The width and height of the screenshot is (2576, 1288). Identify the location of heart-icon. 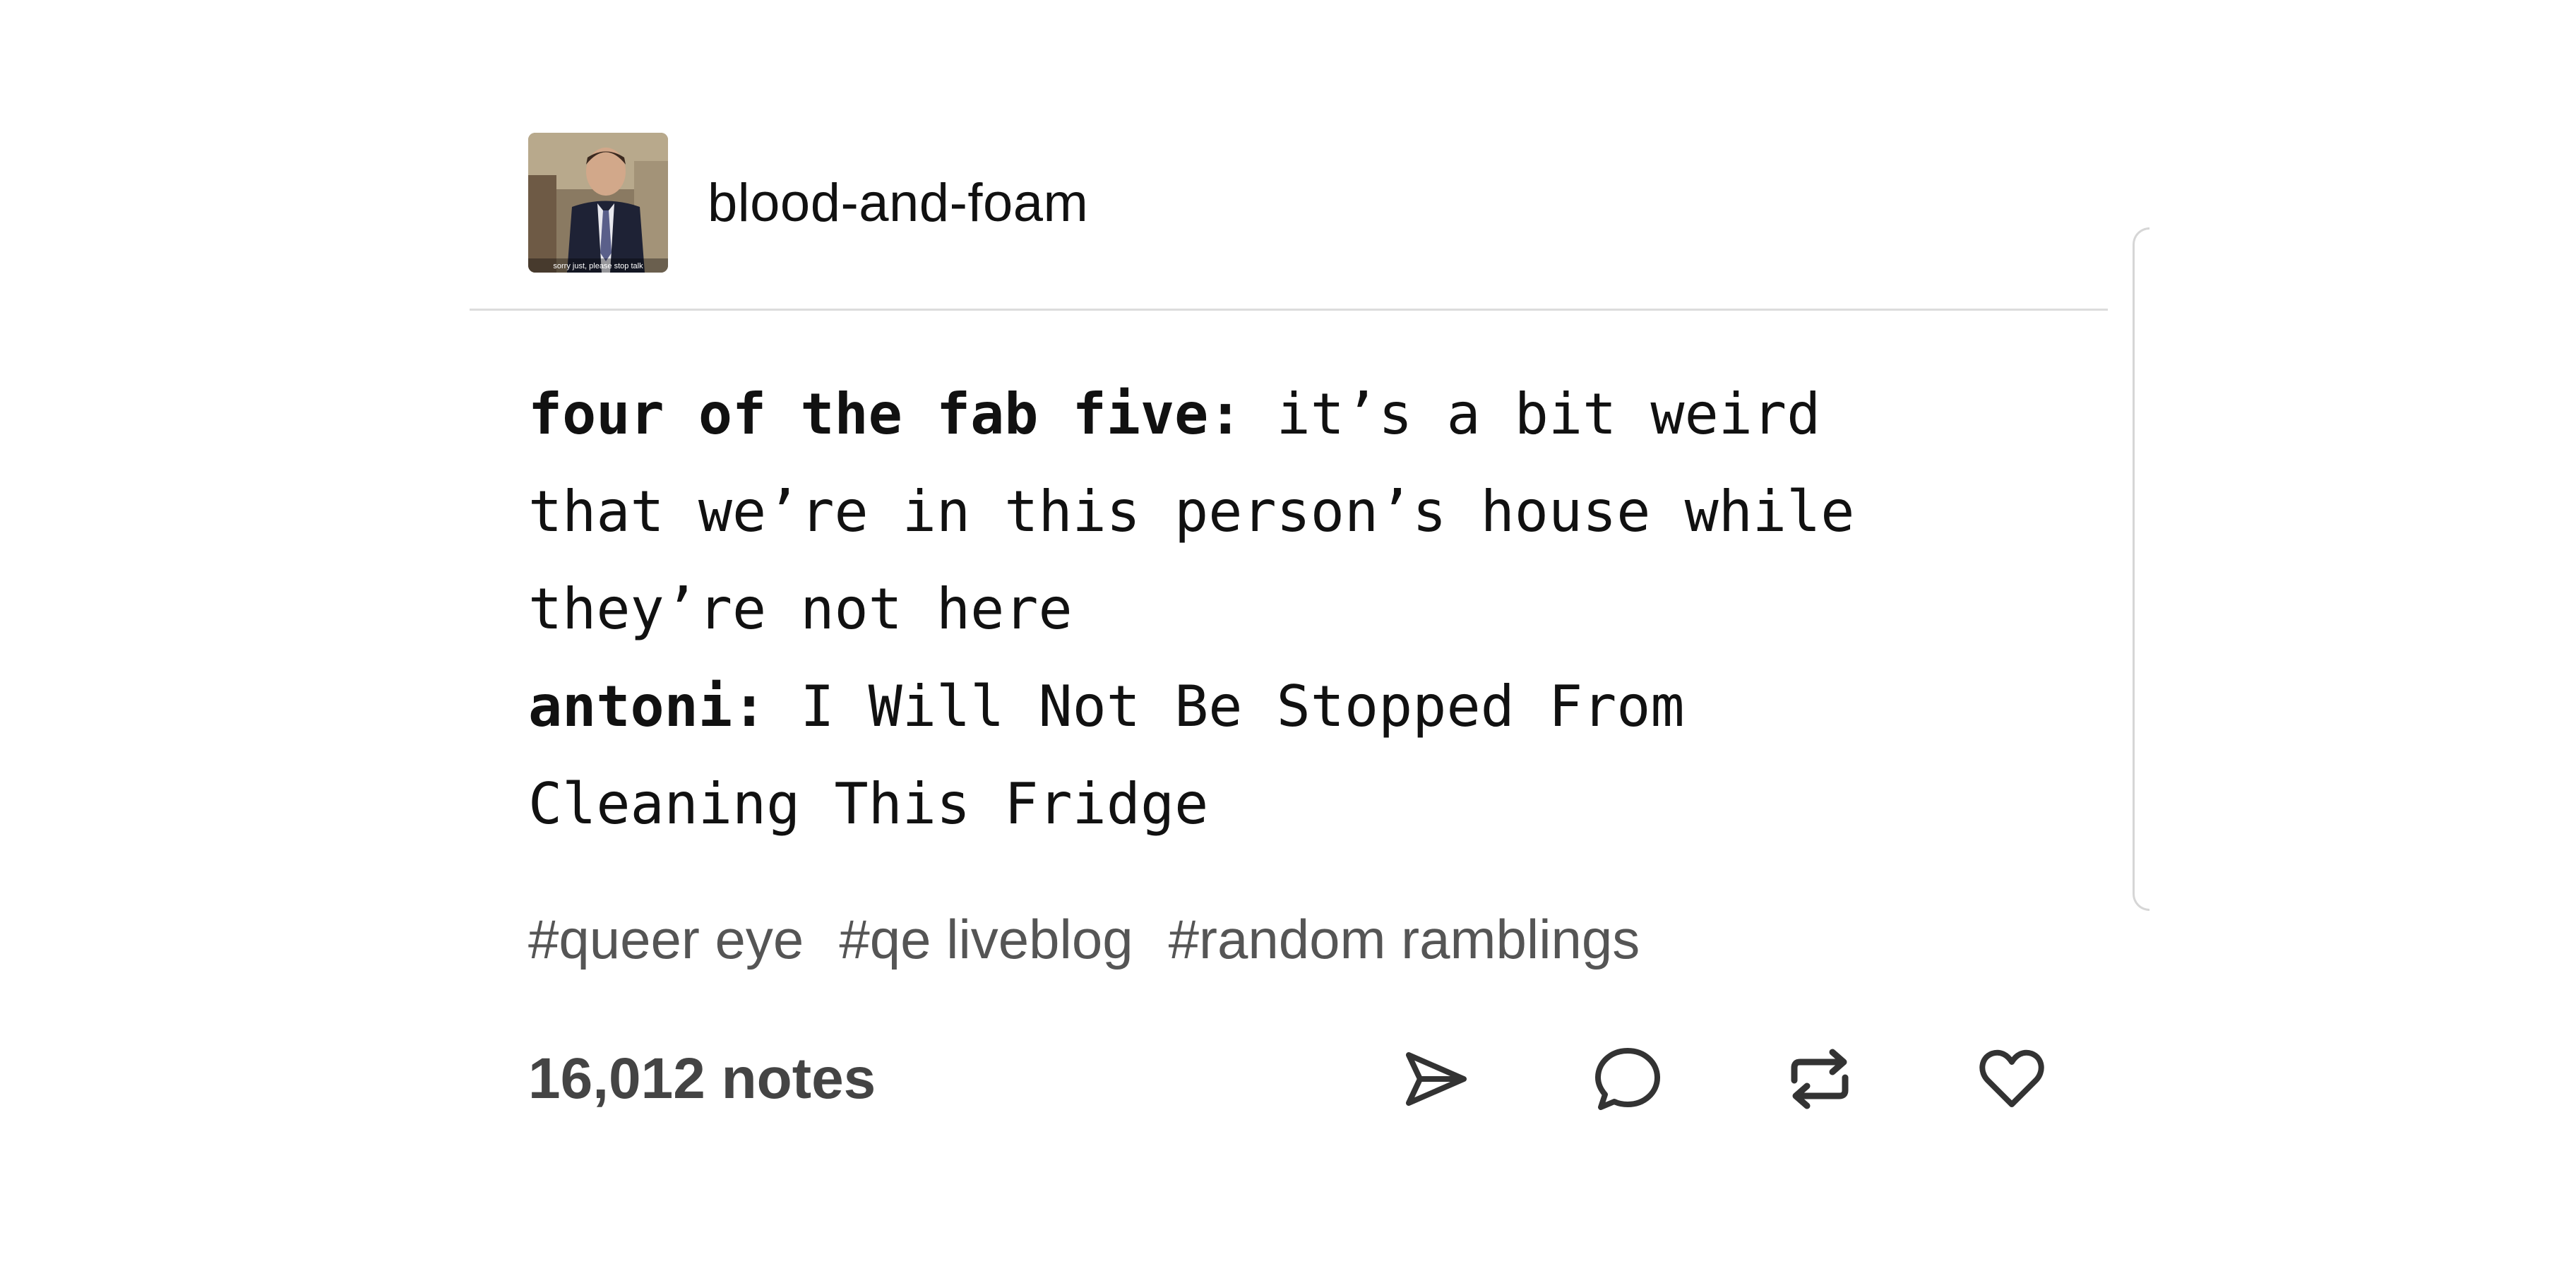
(2011, 1078).